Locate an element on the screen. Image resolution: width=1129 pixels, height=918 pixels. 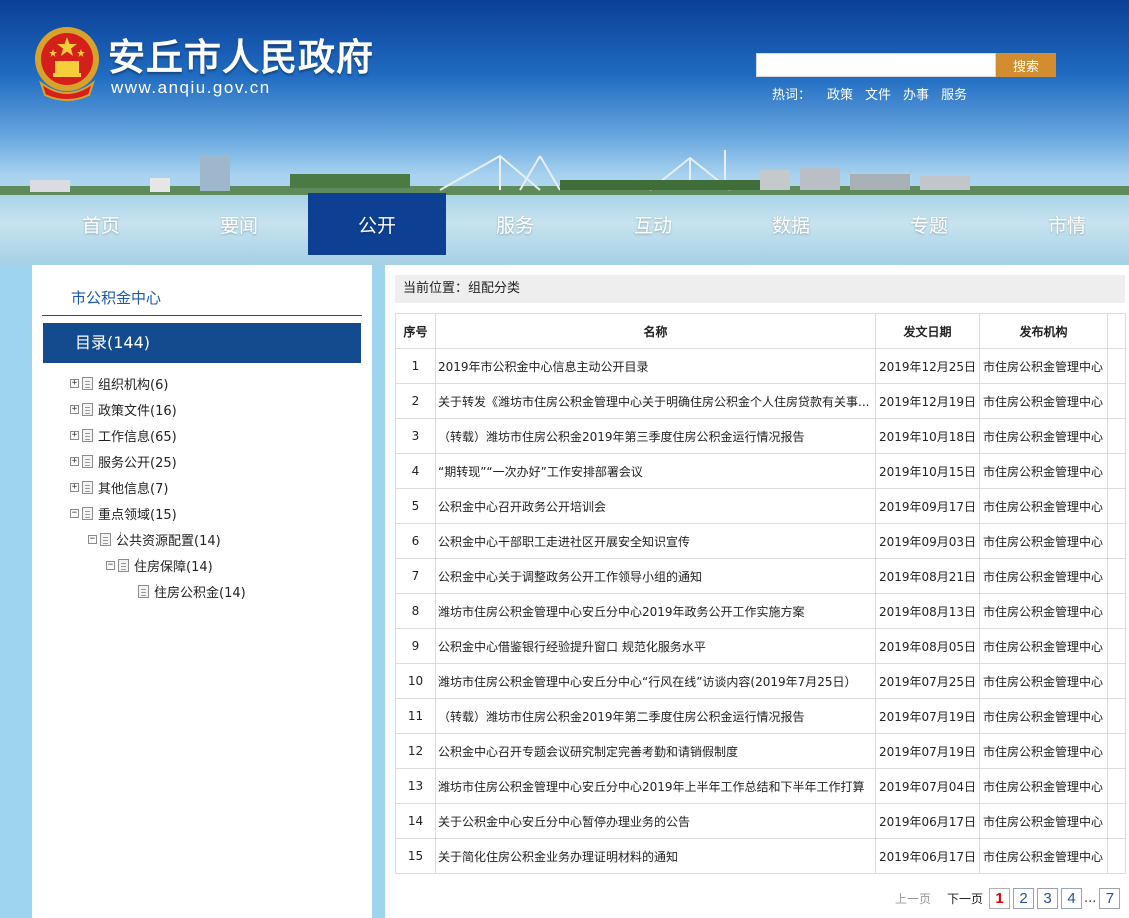
tree-item-policy: + 政策文件(16) is located at coordinates (123, 409).